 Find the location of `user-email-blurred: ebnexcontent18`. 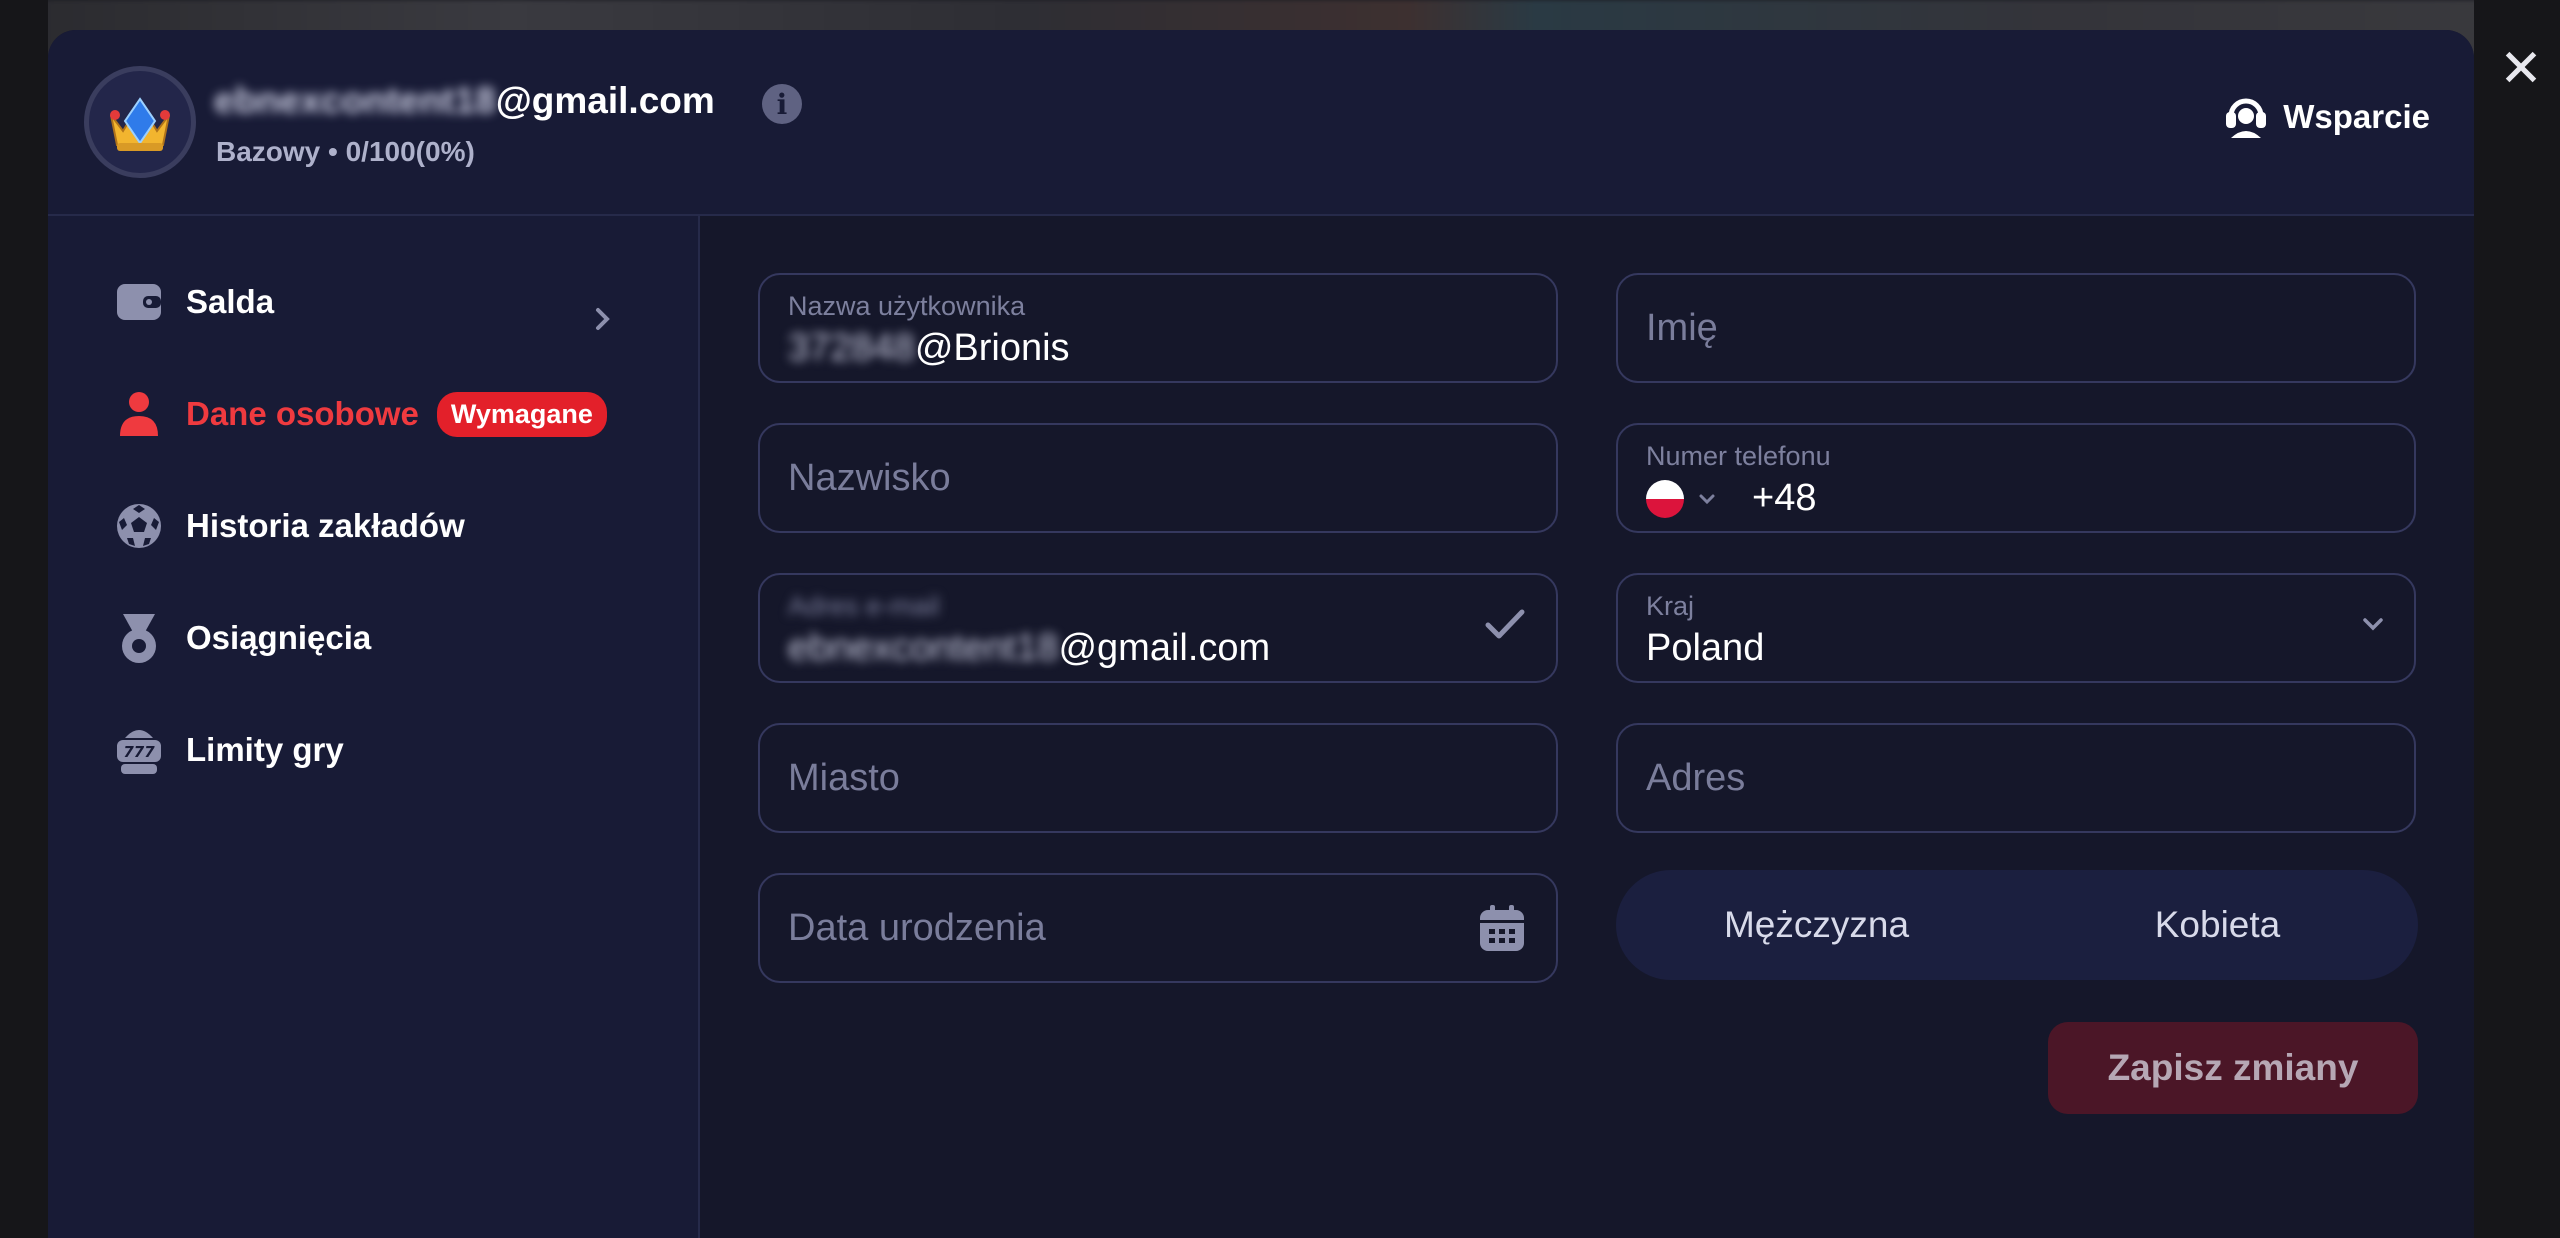

user-email-blurred: ebnexcontent18 is located at coordinates (355, 100).